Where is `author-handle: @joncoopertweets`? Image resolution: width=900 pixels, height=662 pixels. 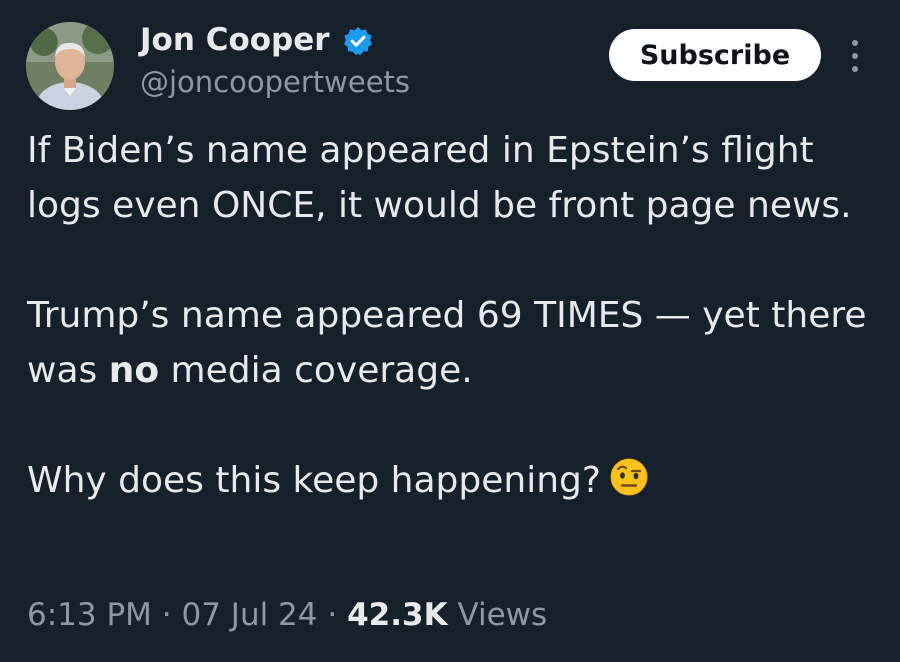
author-handle: @joncoopertweets is located at coordinates (275, 82).